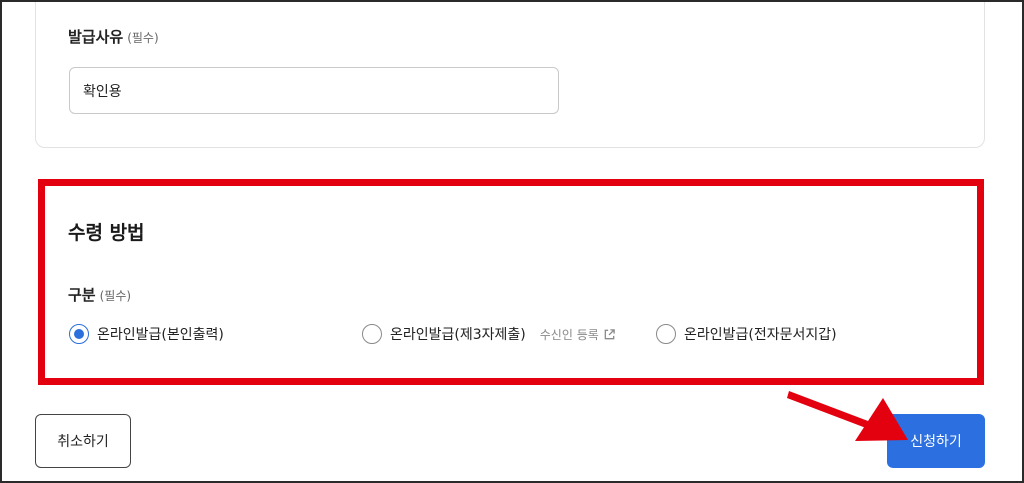 This screenshot has height=483, width=1024. I want to click on arrow-shaft, so click(827, 409).